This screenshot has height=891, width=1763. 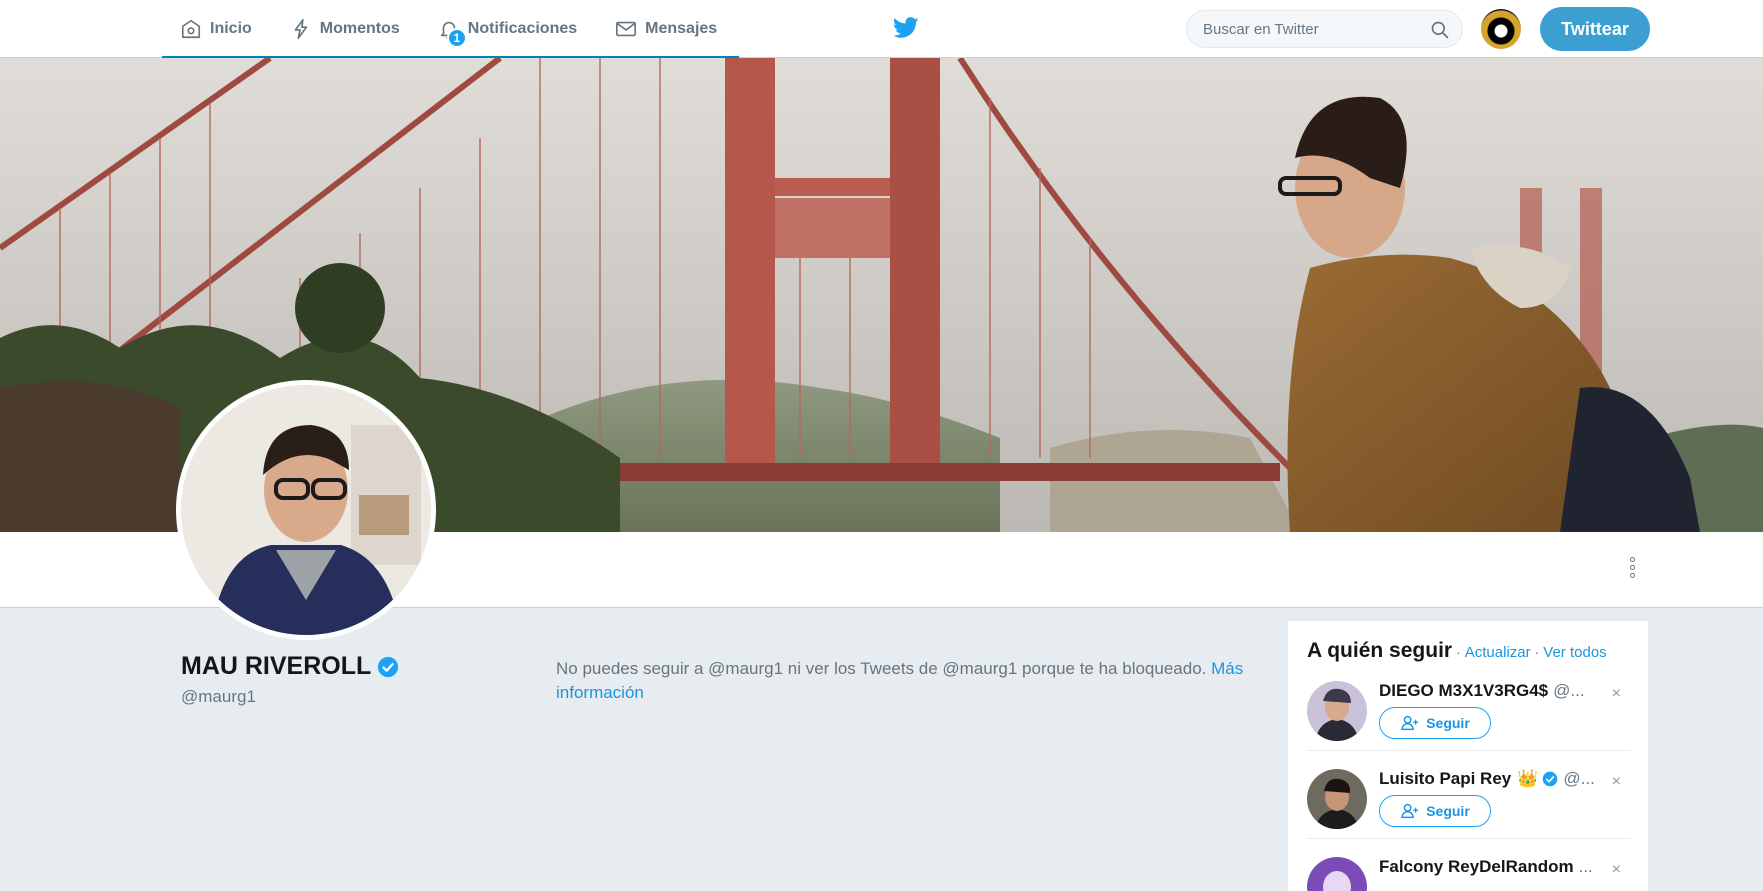 I want to click on refresh-link: Actualizar, so click(x=1498, y=652).